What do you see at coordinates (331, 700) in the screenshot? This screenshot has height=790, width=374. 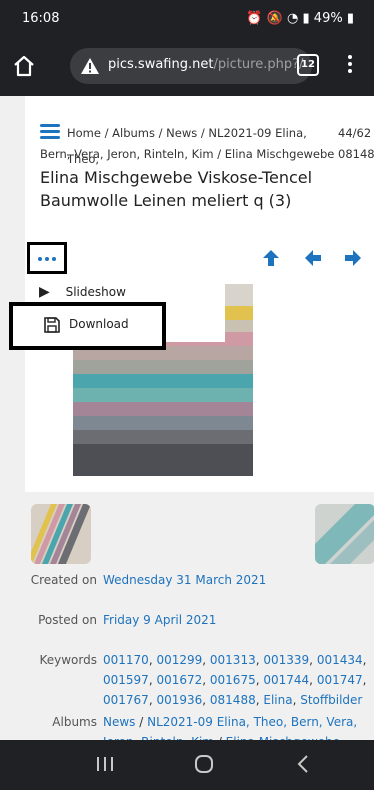 I see `keyword-link: Stoffbilder` at bounding box center [331, 700].